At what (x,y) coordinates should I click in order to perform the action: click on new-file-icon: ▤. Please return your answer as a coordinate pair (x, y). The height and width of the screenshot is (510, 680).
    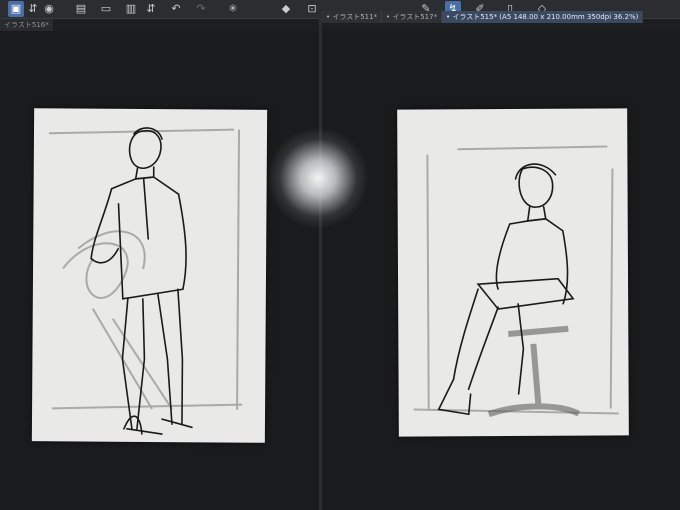
    Looking at the image, I should click on (81, 8).